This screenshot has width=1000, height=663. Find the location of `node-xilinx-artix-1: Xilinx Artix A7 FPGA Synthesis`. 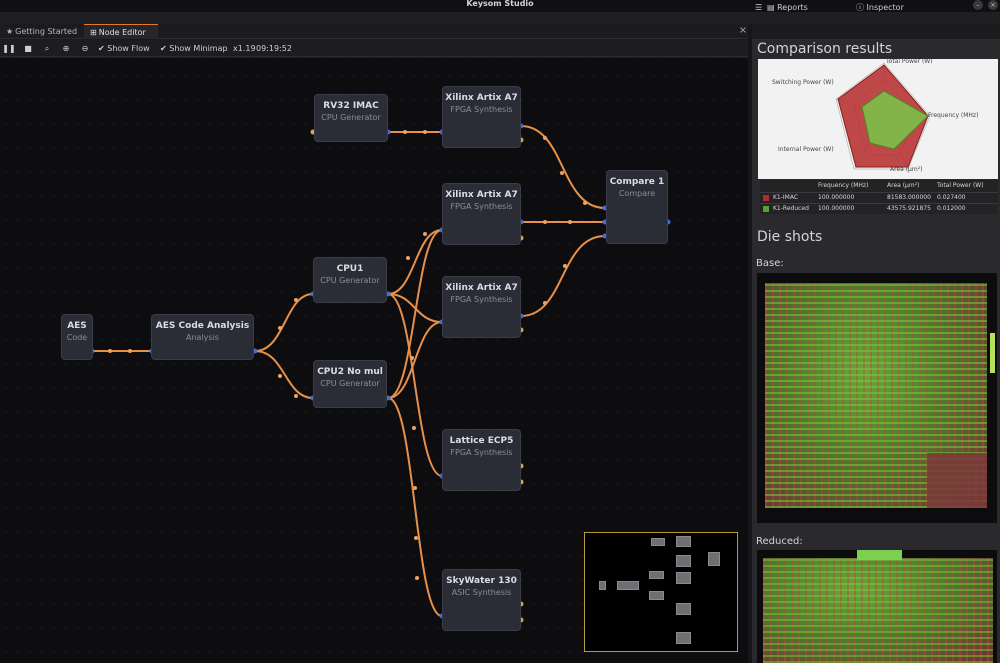

node-xilinx-artix-1: Xilinx Artix A7 FPGA Synthesis is located at coordinates (481, 117).